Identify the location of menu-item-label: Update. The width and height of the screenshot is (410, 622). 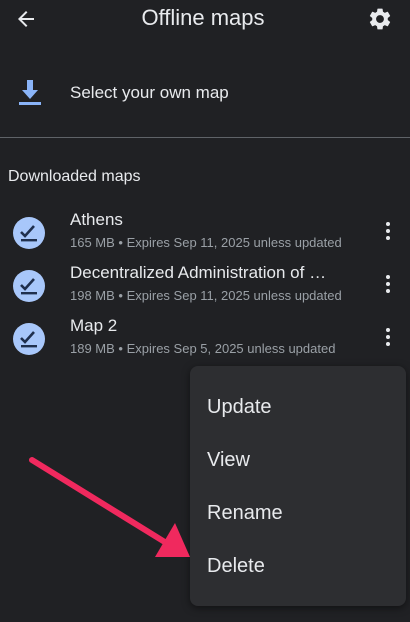
(239, 407).